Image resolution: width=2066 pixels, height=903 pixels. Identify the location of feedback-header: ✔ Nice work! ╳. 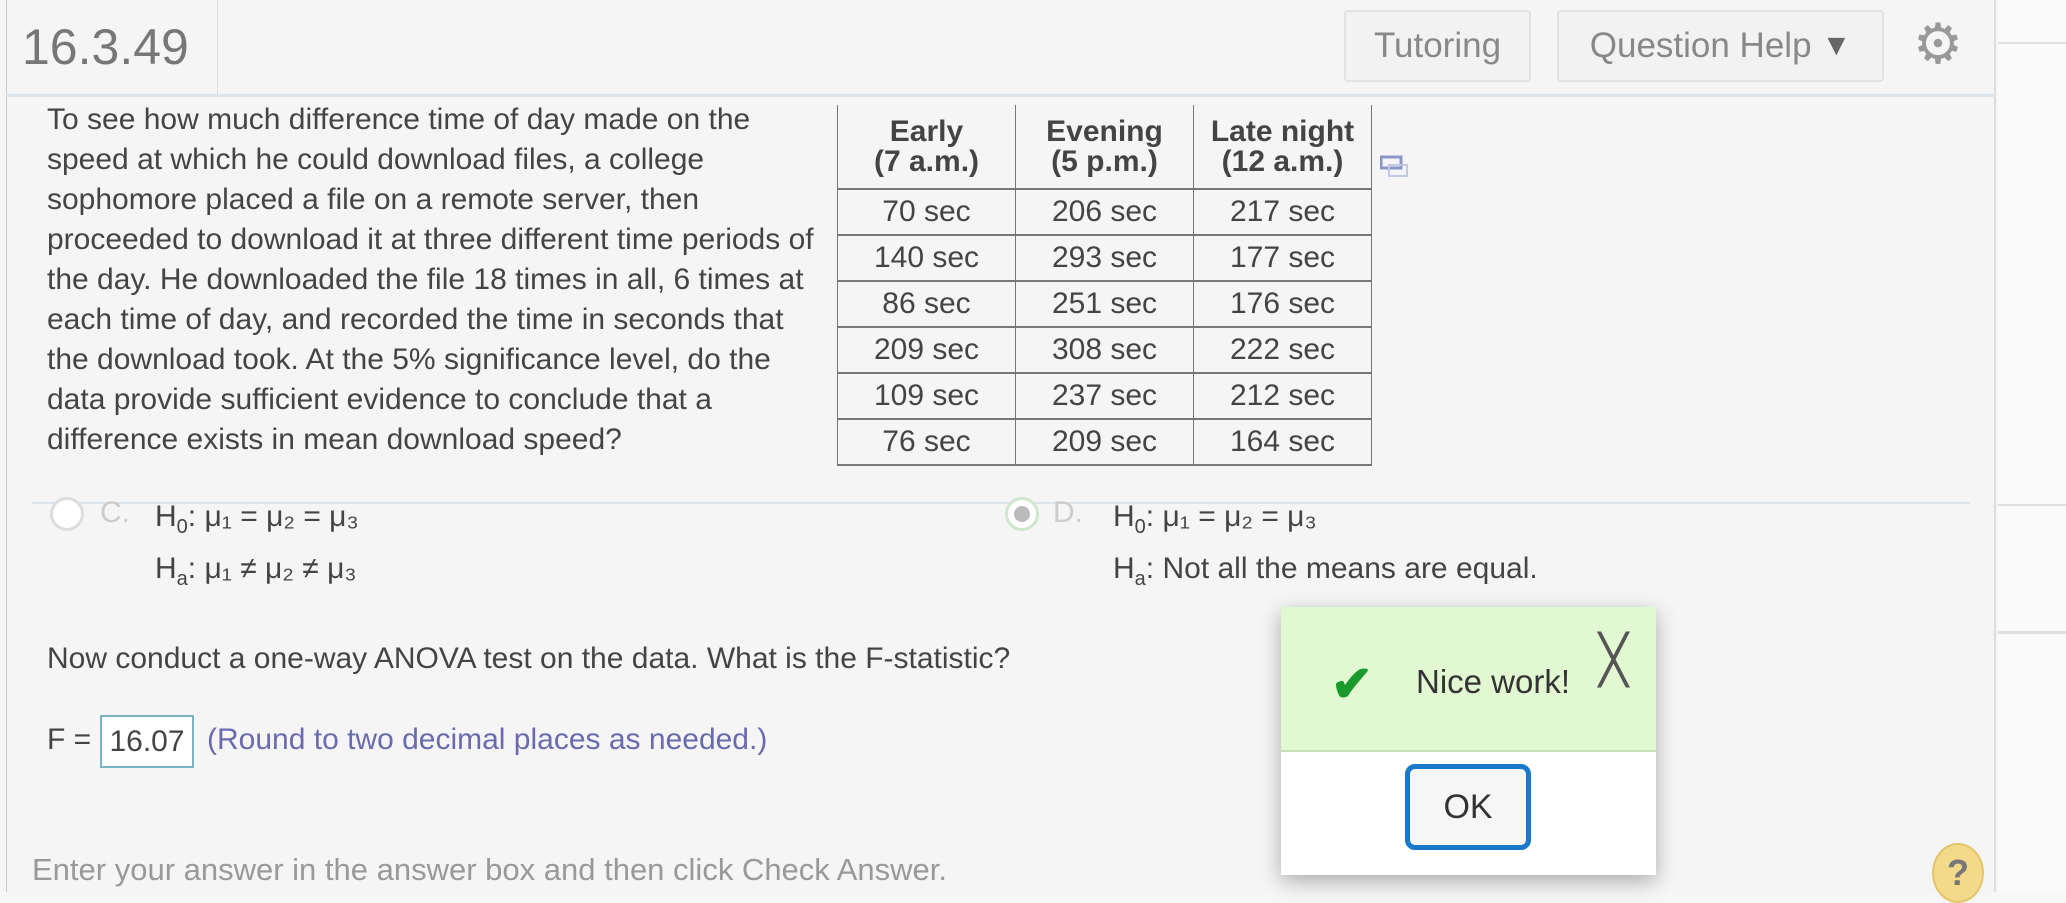
(1468, 679).